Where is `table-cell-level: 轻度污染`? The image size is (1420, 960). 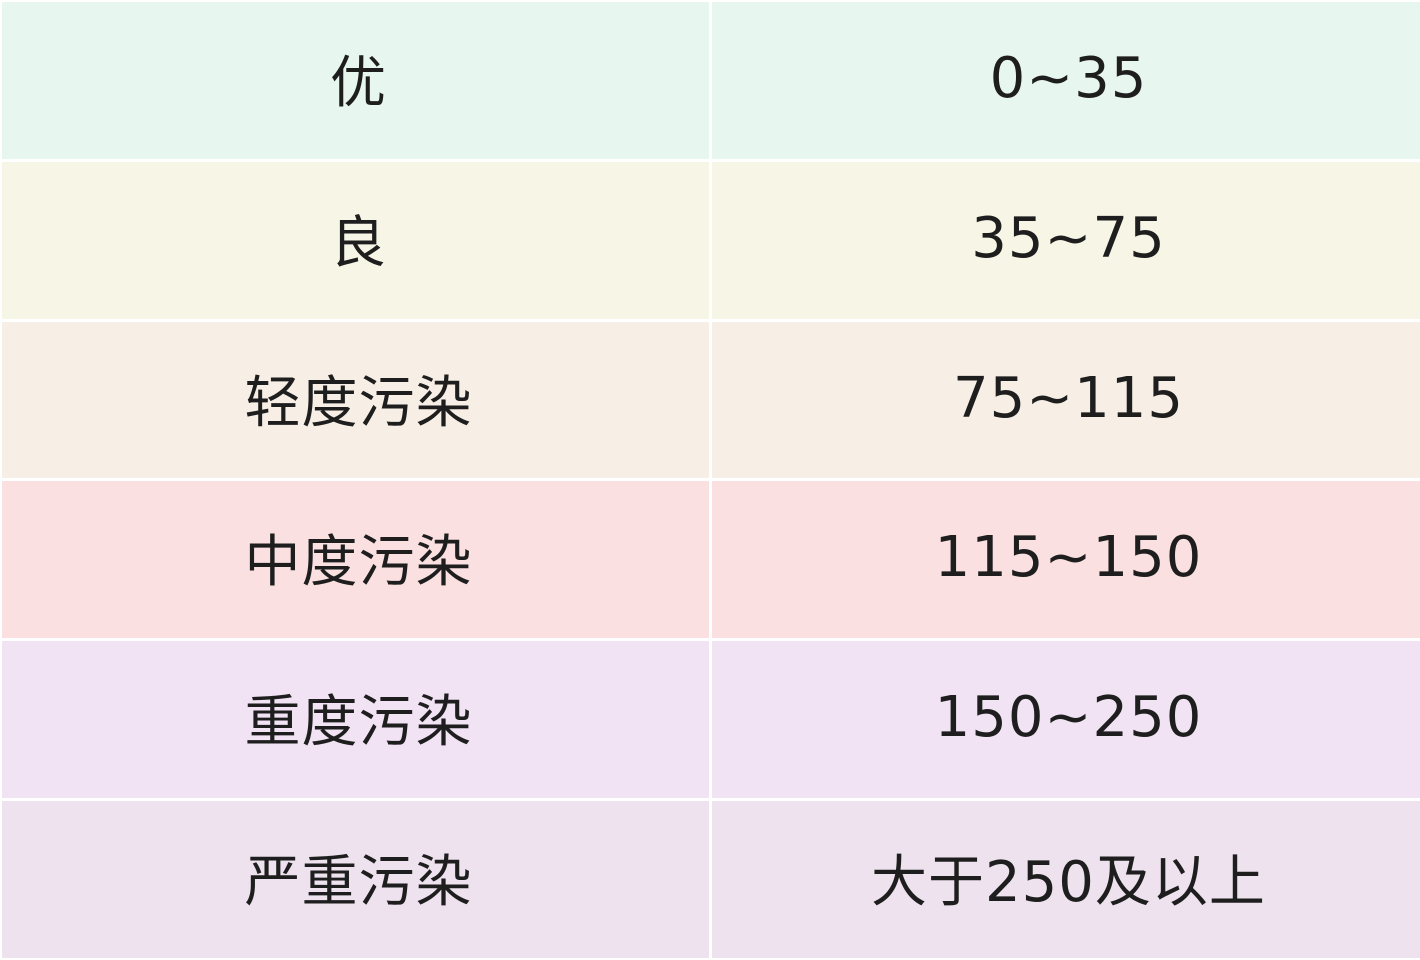 table-cell-level: 轻度污染 is located at coordinates (355, 400).